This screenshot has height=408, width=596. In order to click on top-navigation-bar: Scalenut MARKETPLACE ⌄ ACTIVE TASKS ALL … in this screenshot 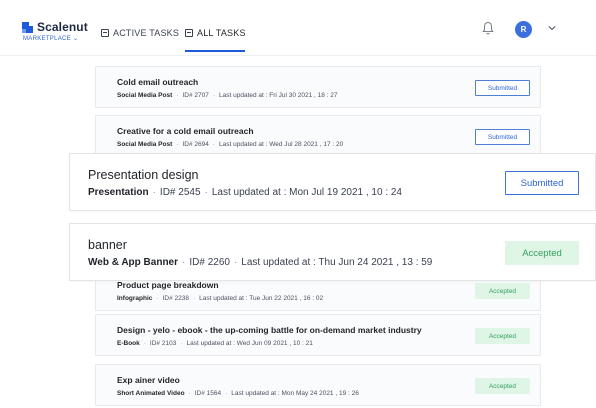, I will do `click(298, 28)`.